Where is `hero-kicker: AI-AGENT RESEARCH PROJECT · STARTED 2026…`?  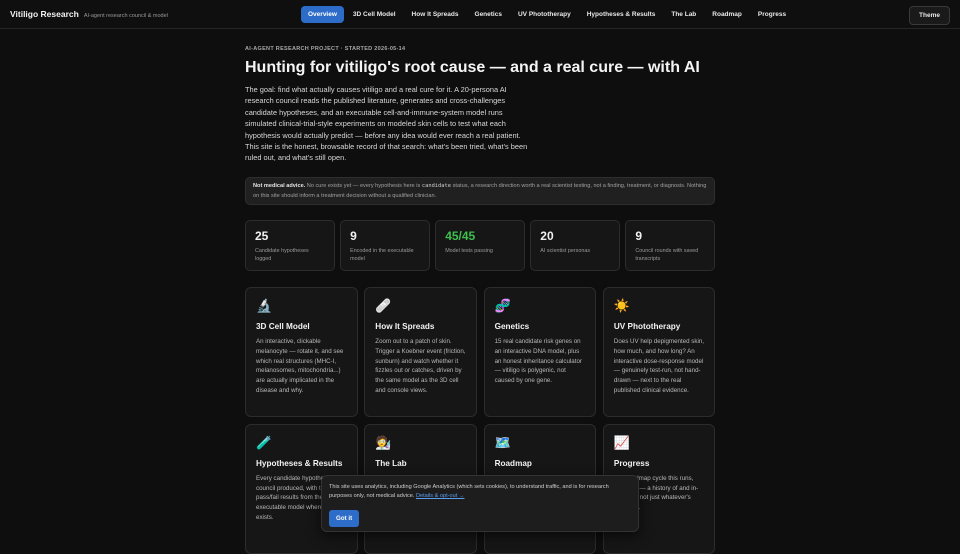 hero-kicker: AI-AGENT RESEARCH PROJECT · STARTED 2026… is located at coordinates (325, 49).